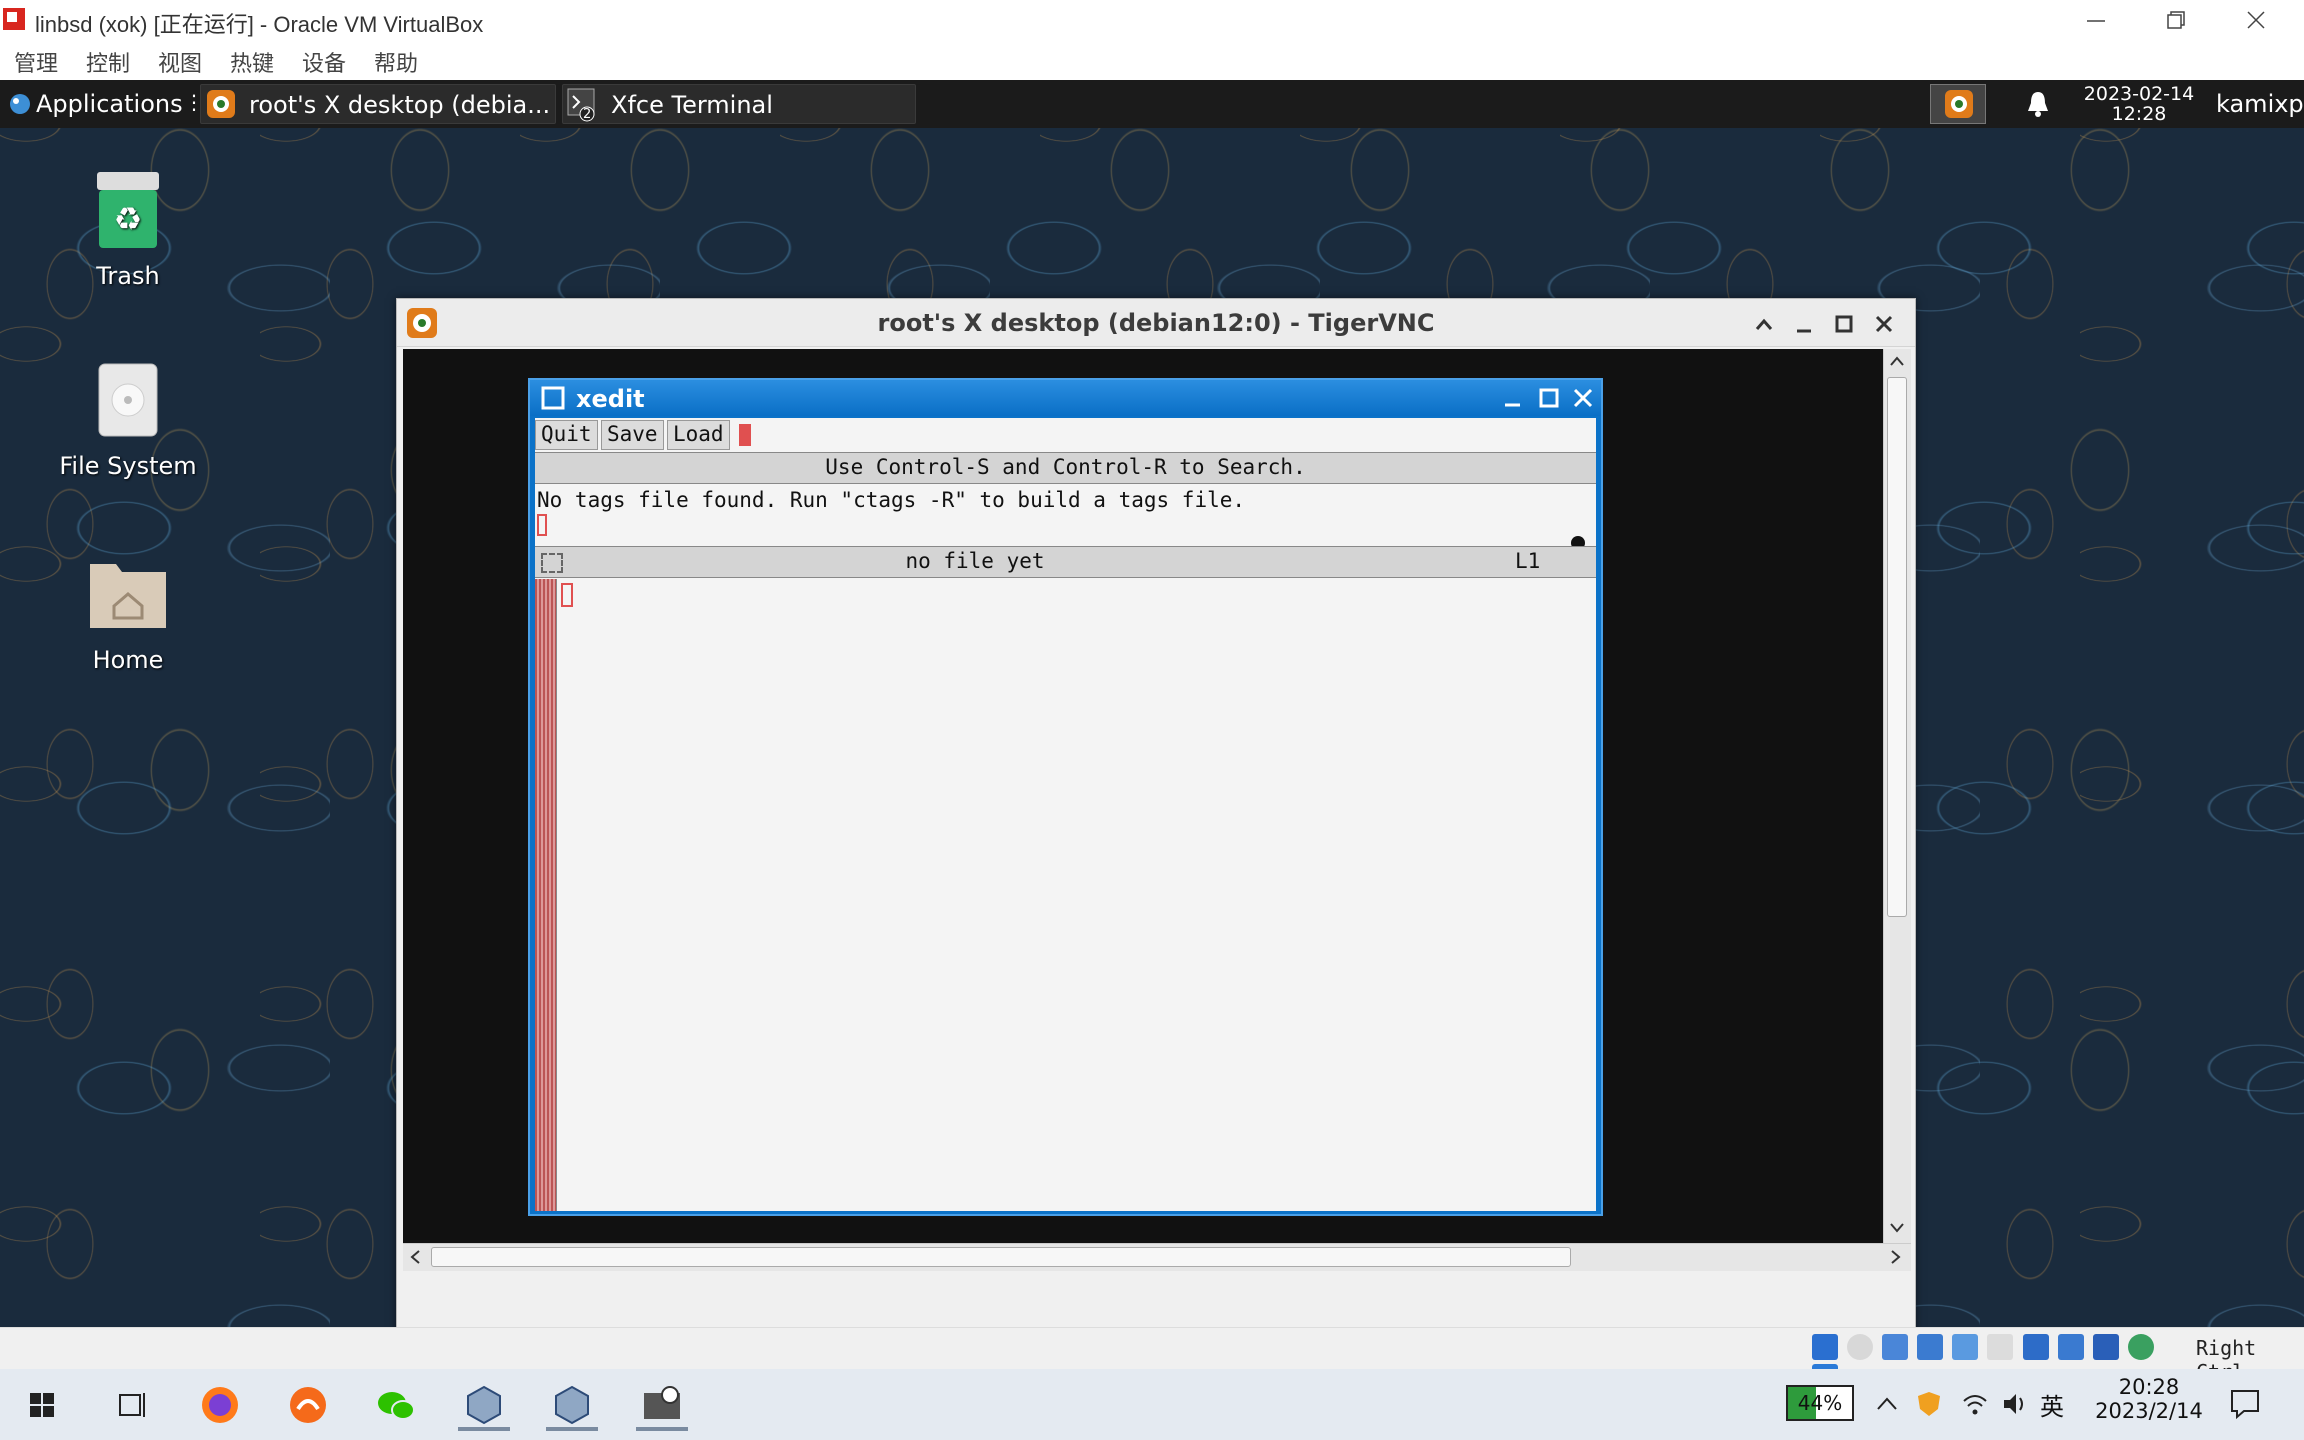 The height and width of the screenshot is (1440, 2304). I want to click on usb-icon, so click(1965, 1347).